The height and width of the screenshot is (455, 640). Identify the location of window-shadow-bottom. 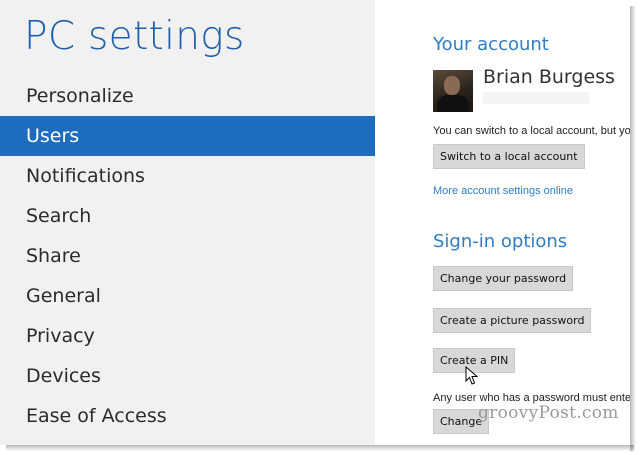
(320, 448).